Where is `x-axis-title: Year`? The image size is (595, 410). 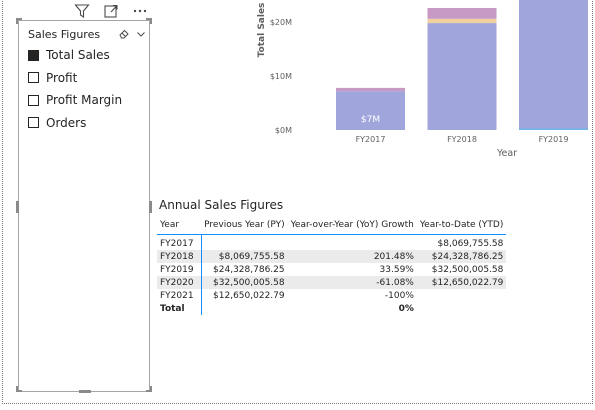 x-axis-title: Year is located at coordinates (506, 153).